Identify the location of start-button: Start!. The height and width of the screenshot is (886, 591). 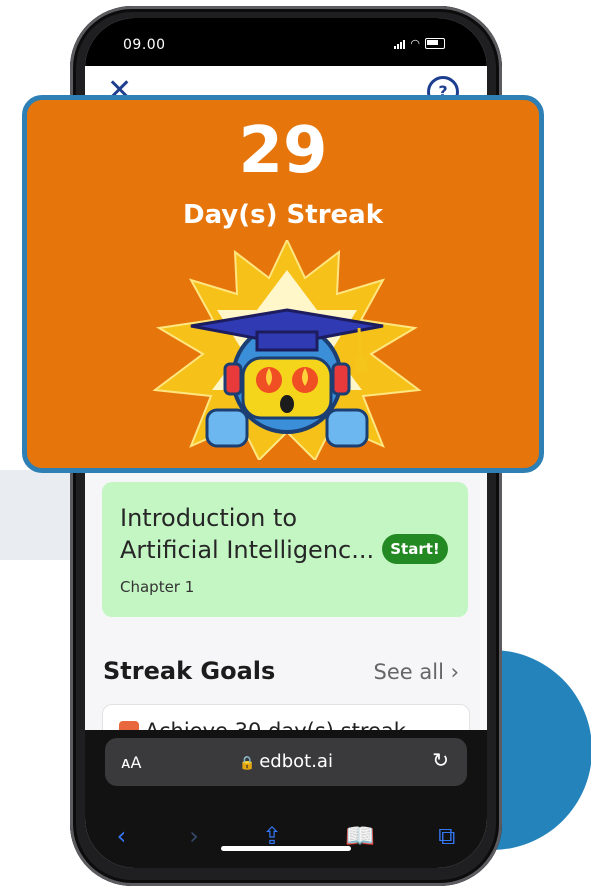
(415, 549).